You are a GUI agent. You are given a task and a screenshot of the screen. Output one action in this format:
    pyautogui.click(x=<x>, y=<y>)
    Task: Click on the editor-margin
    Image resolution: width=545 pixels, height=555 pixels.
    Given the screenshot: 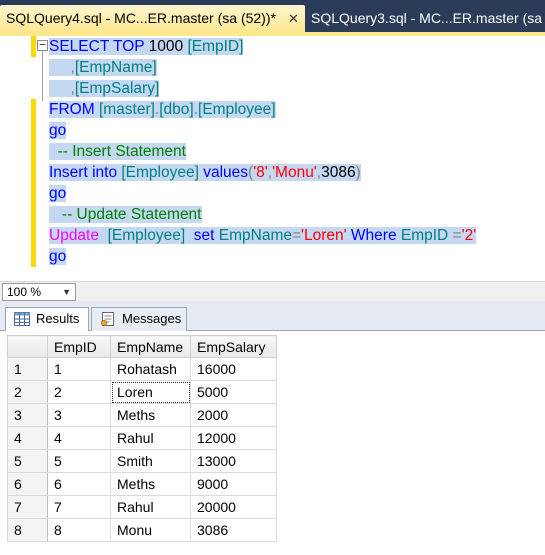 What is the action you would take?
    pyautogui.click(x=15, y=158)
    